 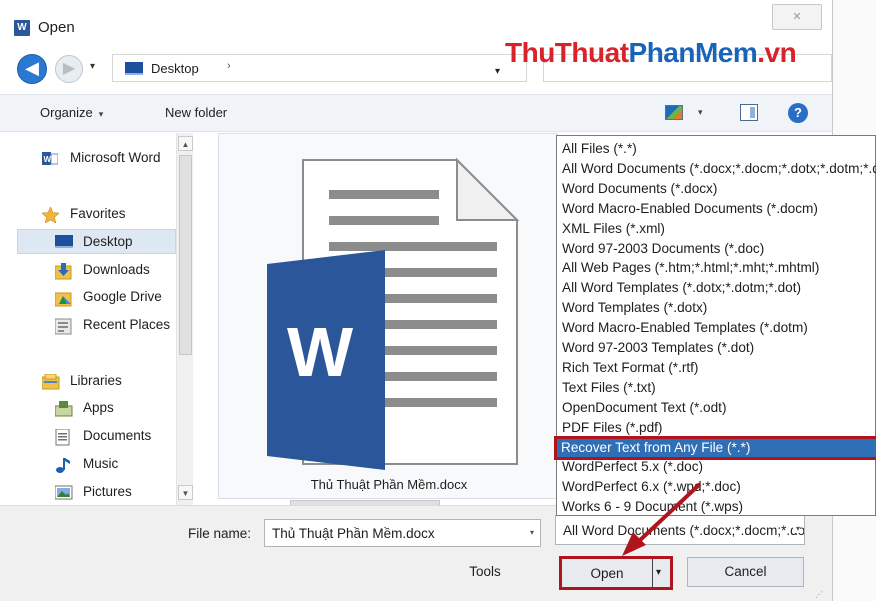 I want to click on address-bar: Desktop ›, so click(x=319, y=68).